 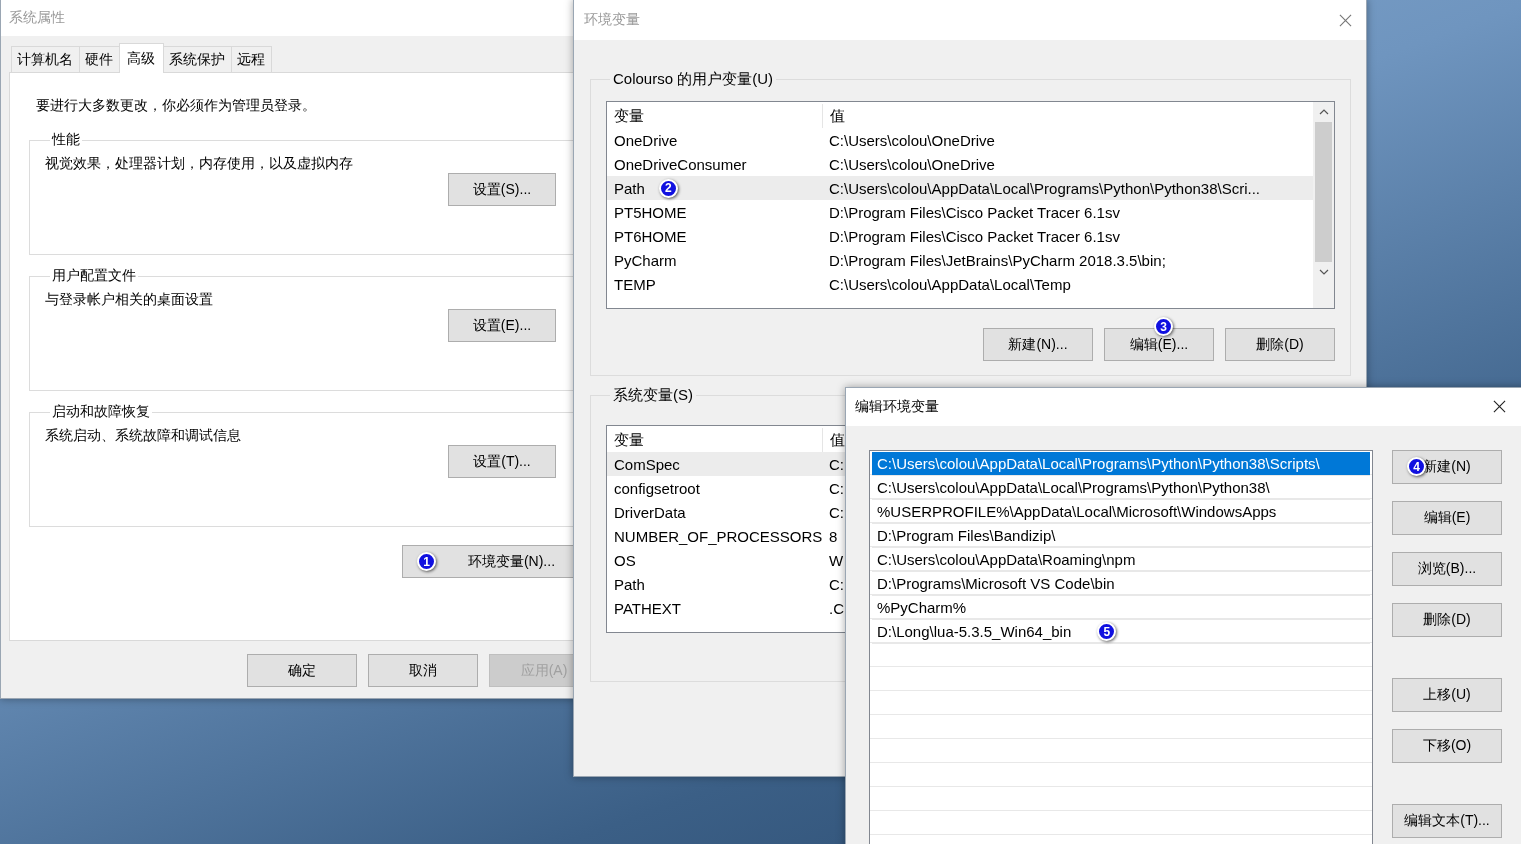 What do you see at coordinates (141, 58) in the screenshot?
I see `tab: 高级` at bounding box center [141, 58].